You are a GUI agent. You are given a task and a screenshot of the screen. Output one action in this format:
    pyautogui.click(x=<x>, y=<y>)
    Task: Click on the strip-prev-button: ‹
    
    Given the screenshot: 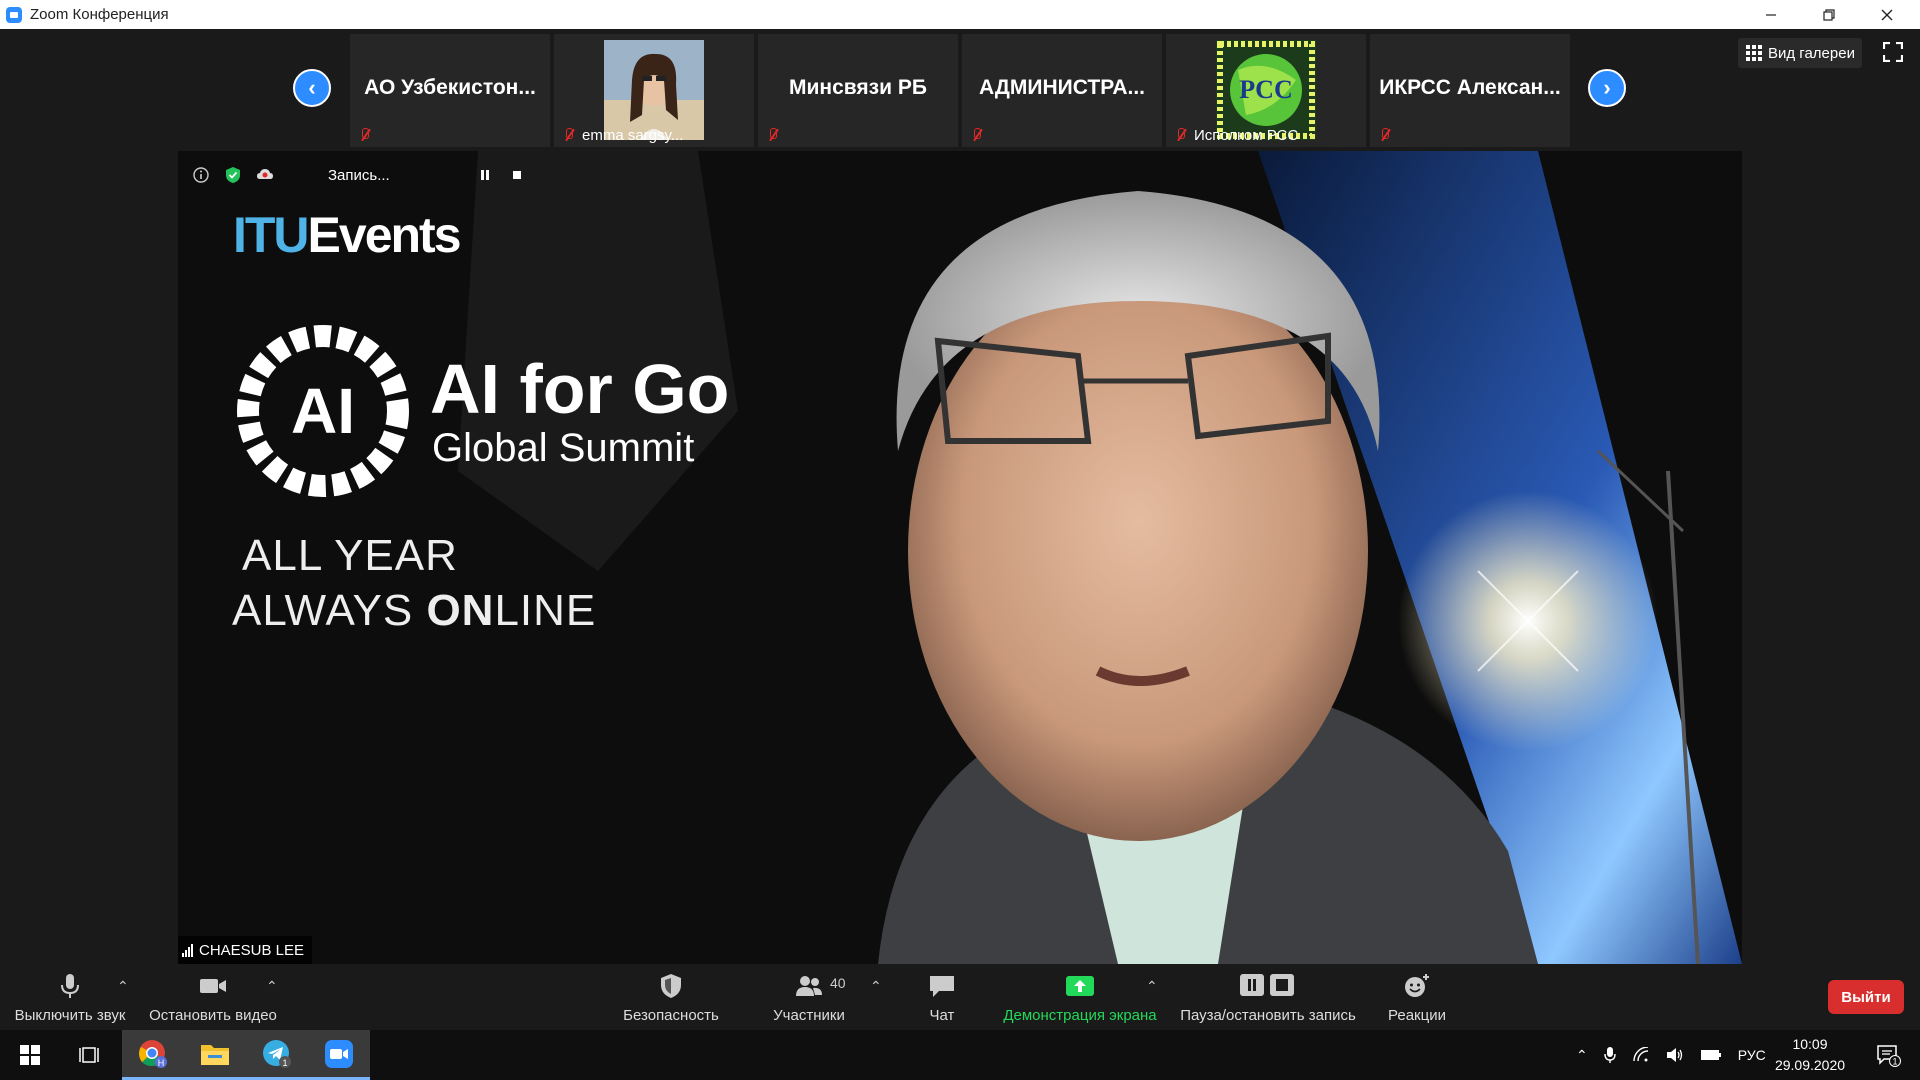 What is the action you would take?
    pyautogui.click(x=312, y=88)
    